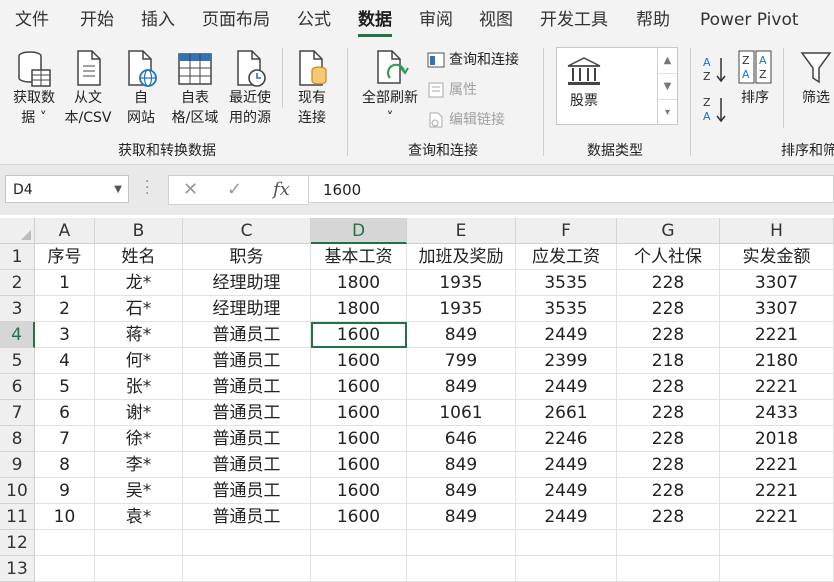 This screenshot has height=582, width=834. What do you see at coordinates (566, 569) in the screenshot?
I see `cell-f13` at bounding box center [566, 569].